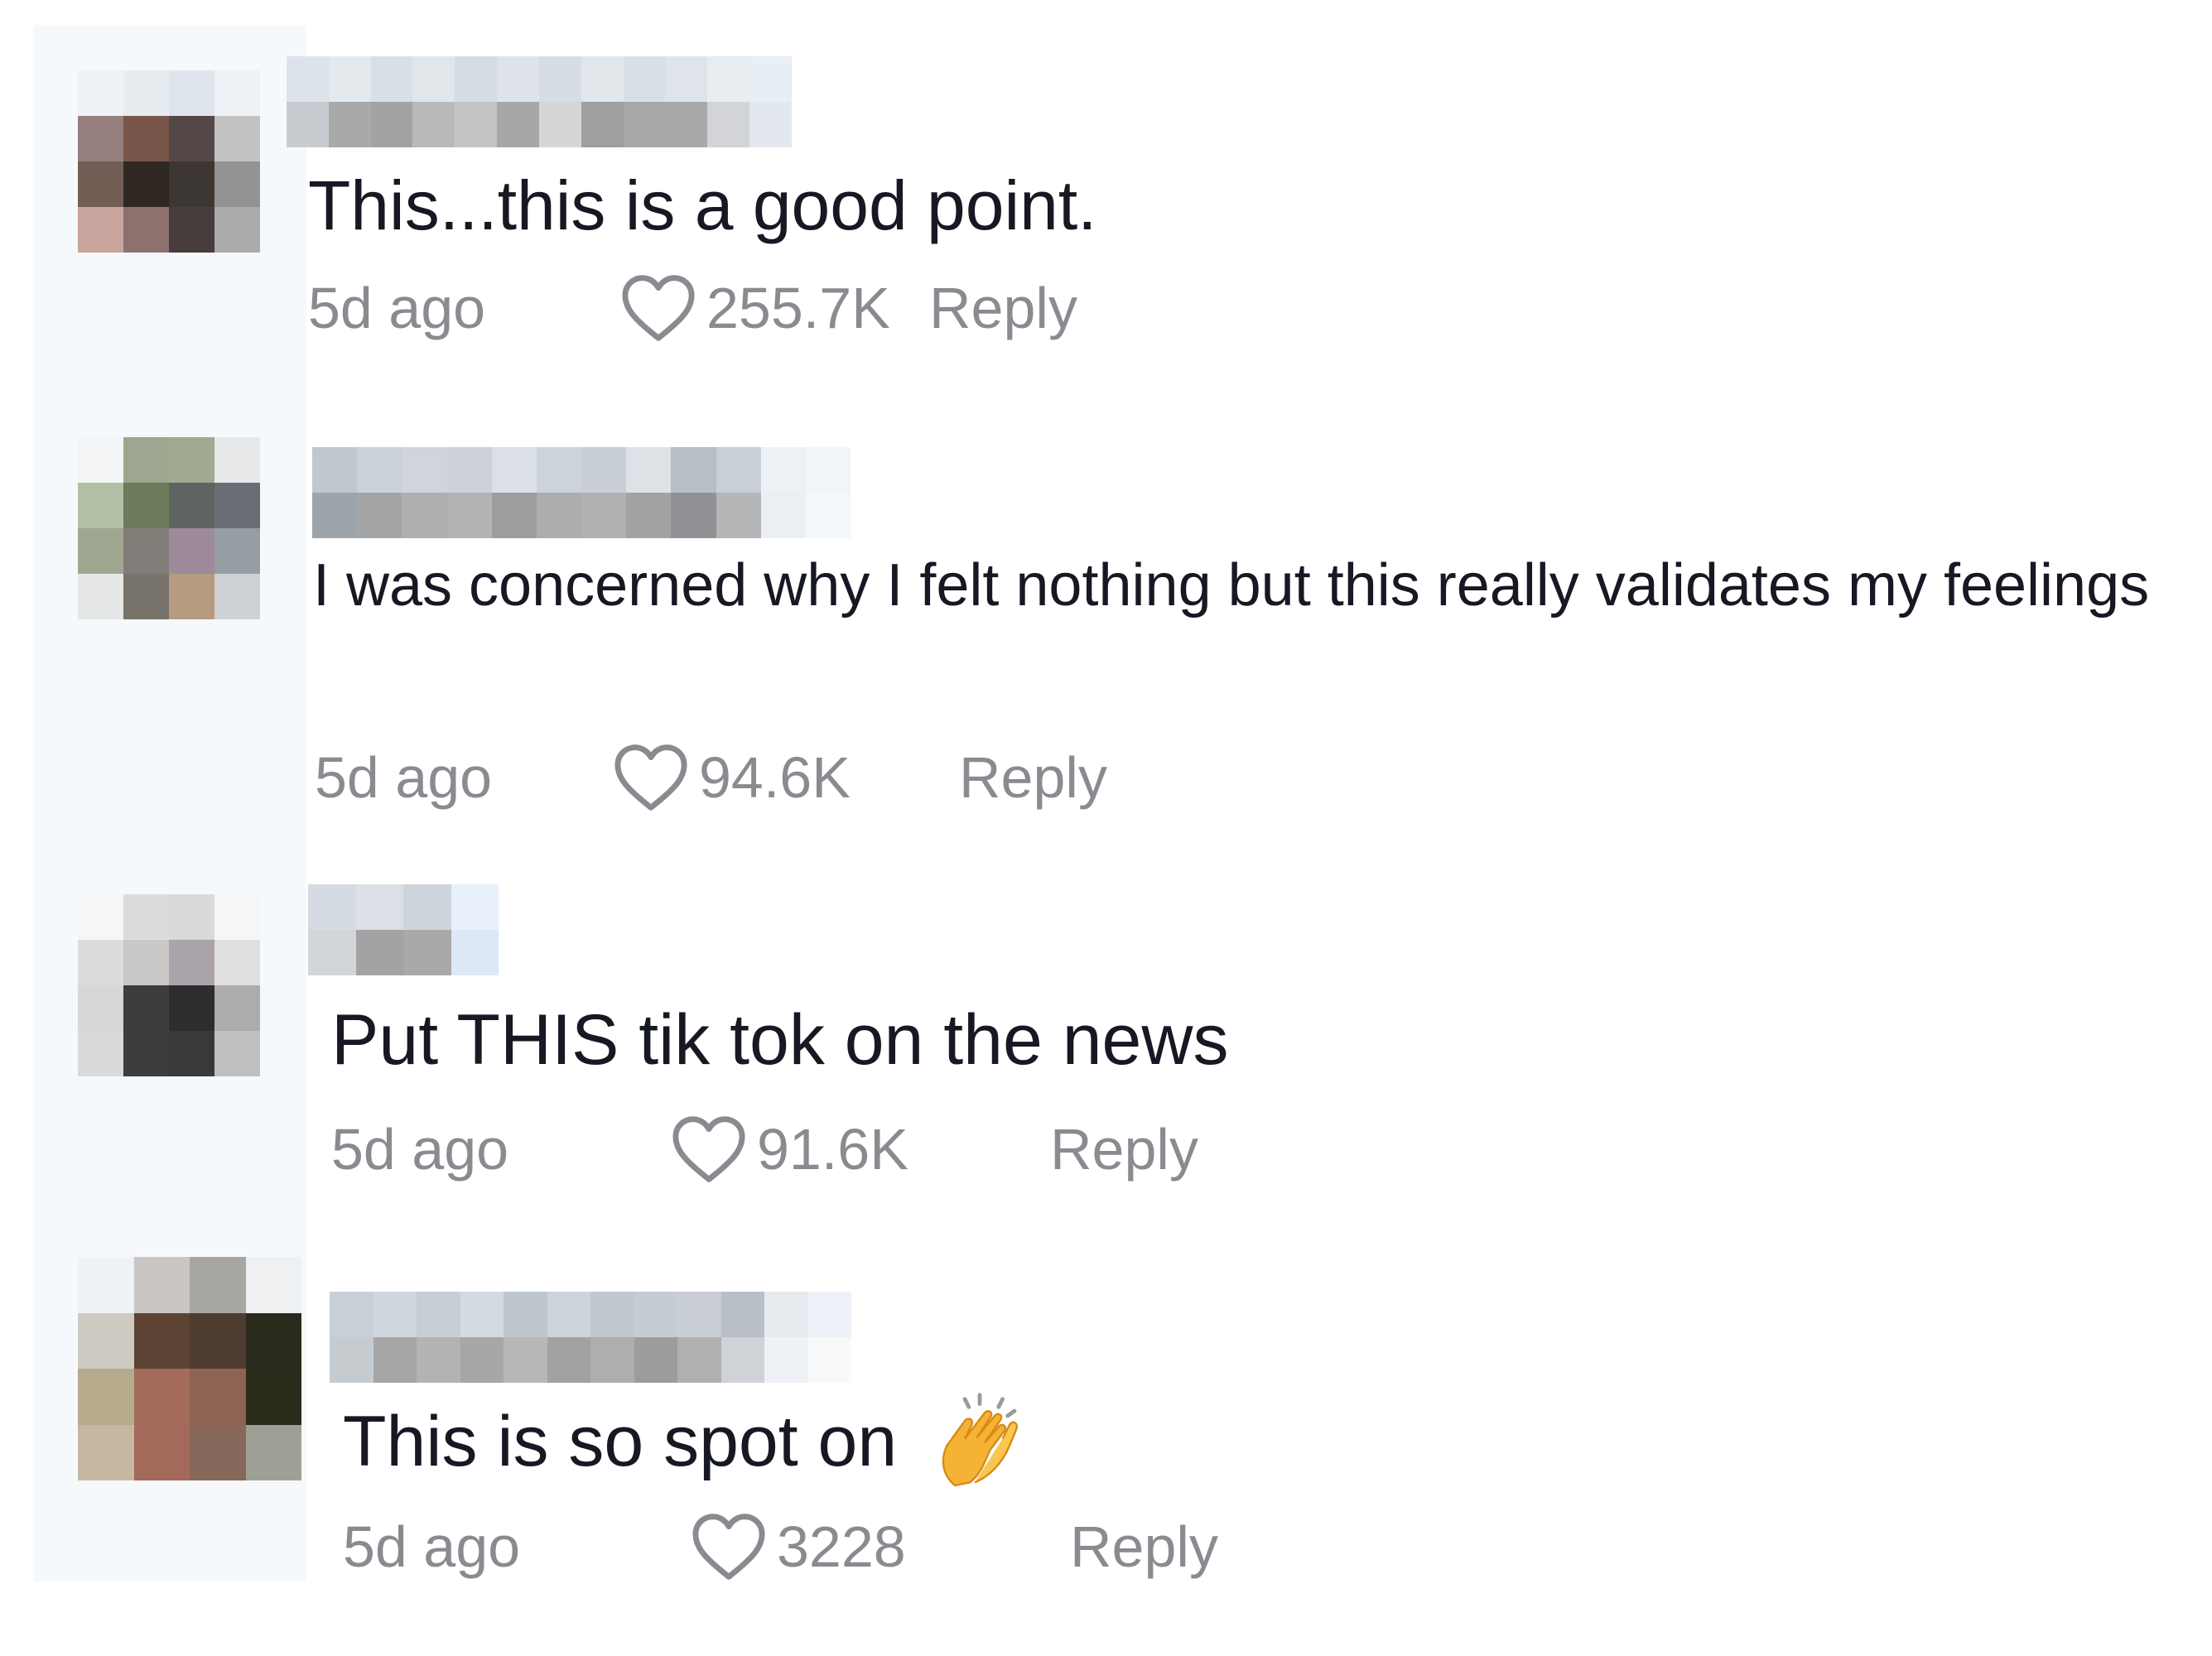 This screenshot has height=1656, width=2212. I want to click on like-button: 94.6K, so click(785, 777).